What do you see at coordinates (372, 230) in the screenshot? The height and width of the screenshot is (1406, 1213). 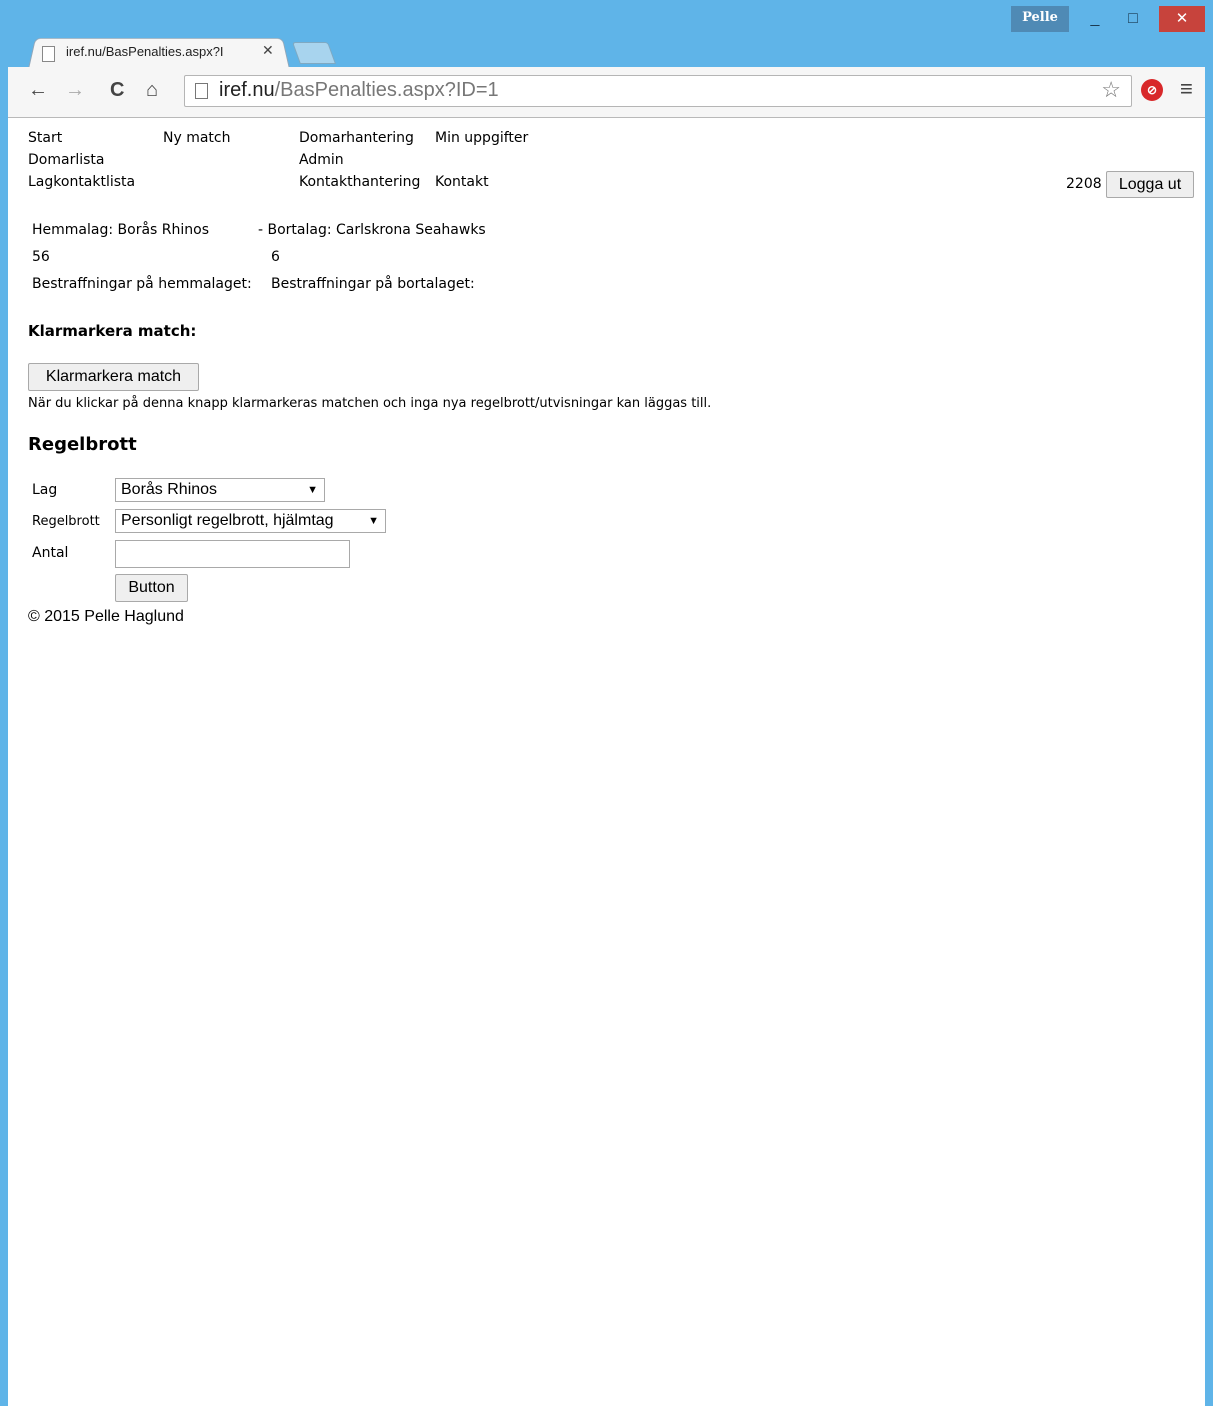 I see `away-team-label: - Bortalag: Carlskrona Seahawks` at bounding box center [372, 230].